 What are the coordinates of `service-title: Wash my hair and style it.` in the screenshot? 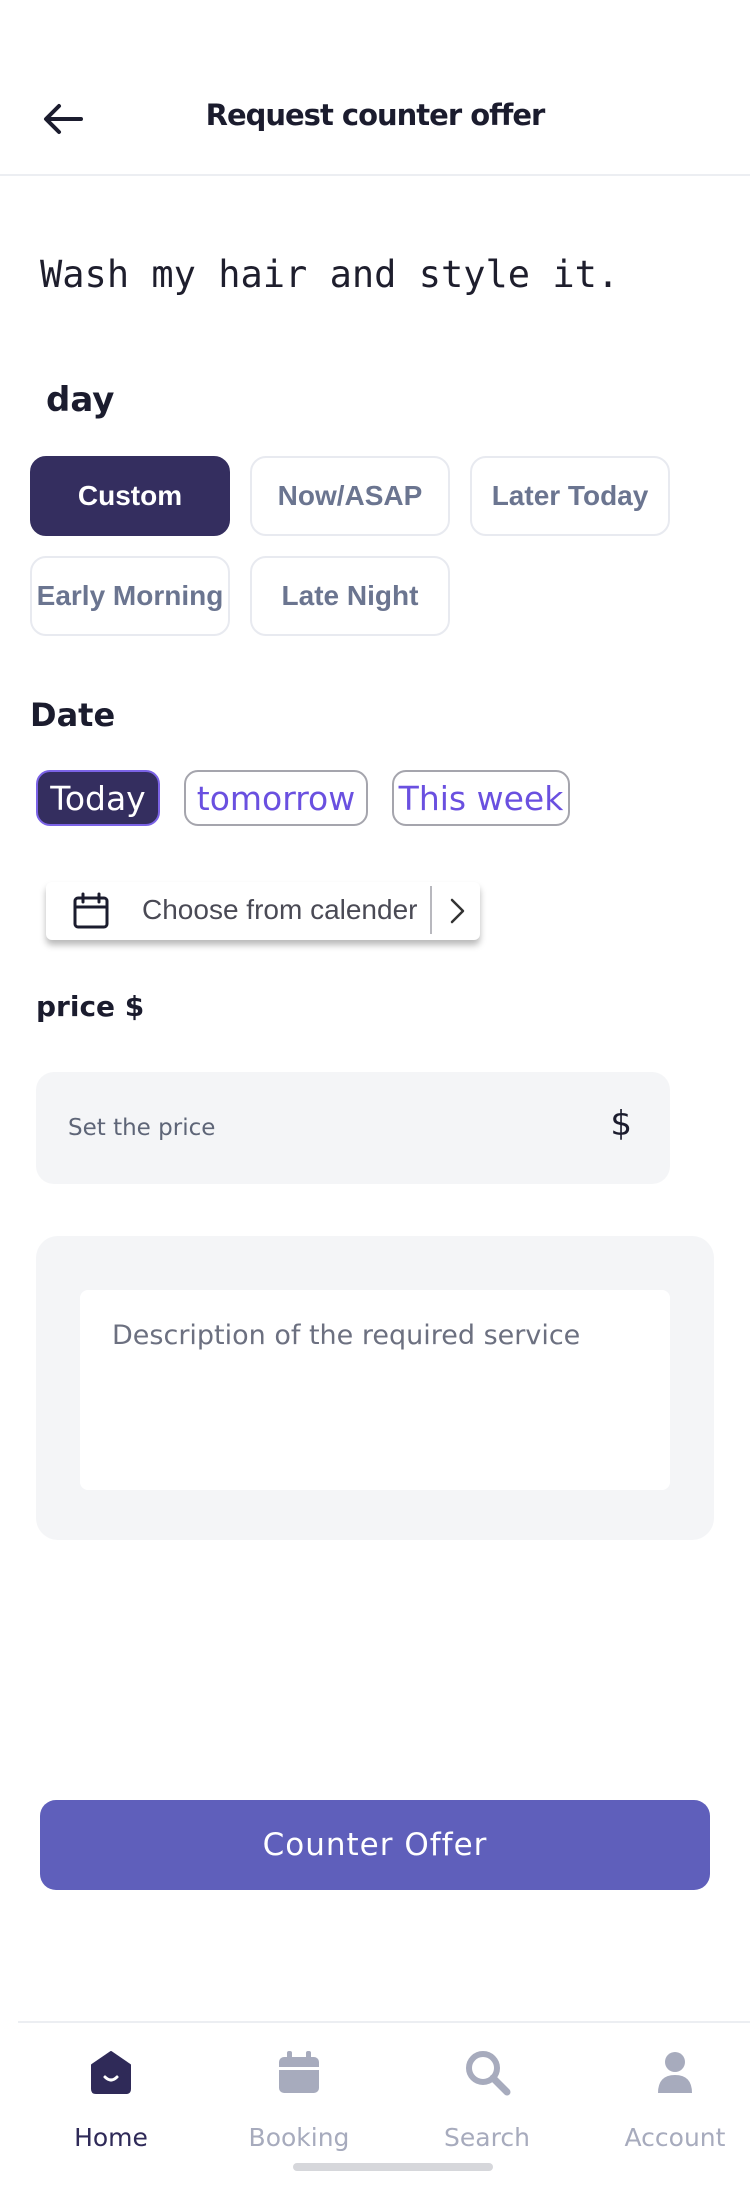 It's located at (330, 274).